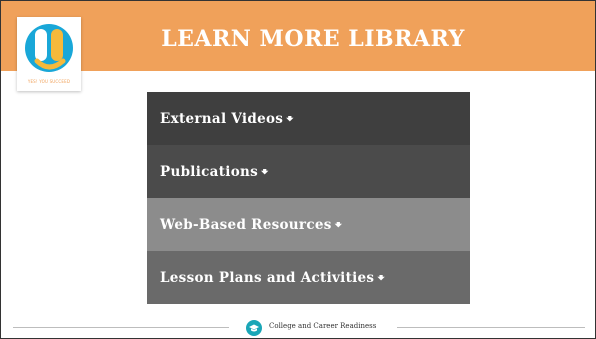  I want to click on page-title: LEARN MORE LIBRARY, so click(313, 39).